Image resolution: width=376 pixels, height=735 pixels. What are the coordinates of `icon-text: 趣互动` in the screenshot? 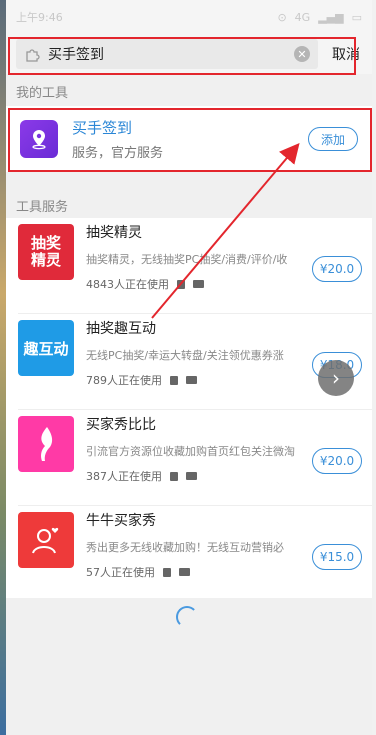 It's located at (46, 348).